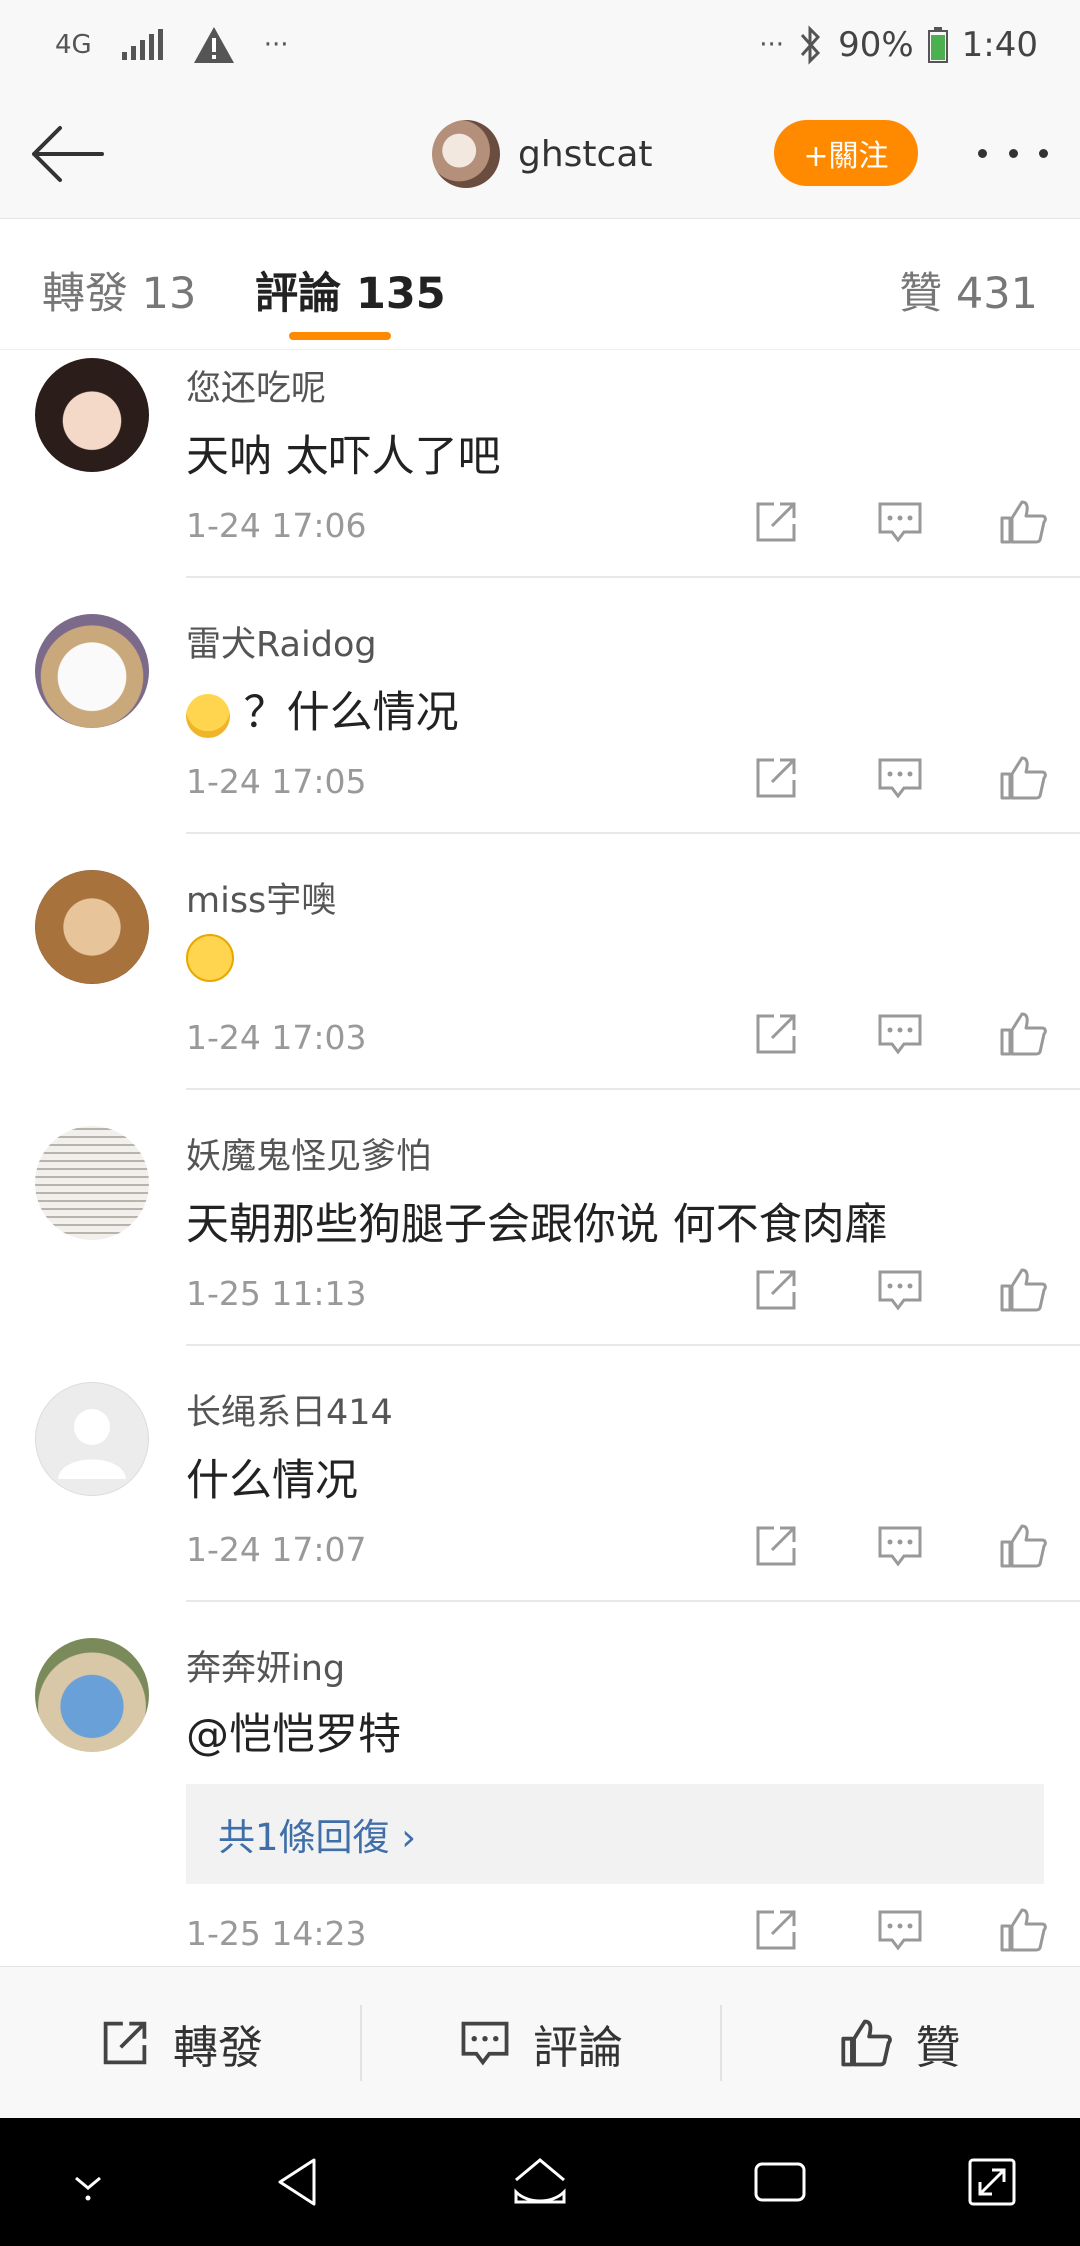 The image size is (1080, 2246). I want to click on astonished-emoji-icon, so click(210, 958).